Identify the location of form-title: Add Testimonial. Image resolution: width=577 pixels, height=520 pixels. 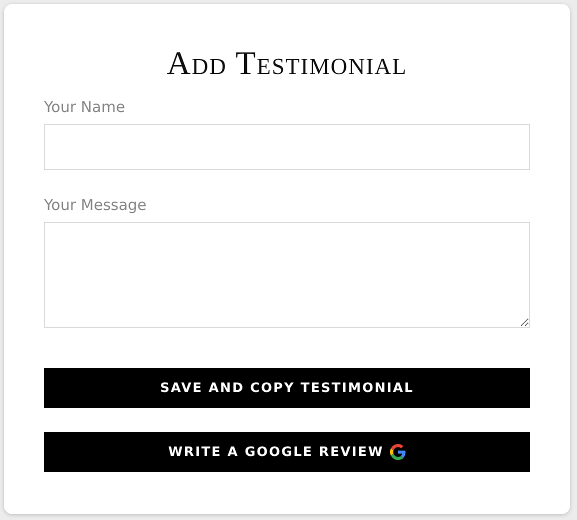
(287, 64).